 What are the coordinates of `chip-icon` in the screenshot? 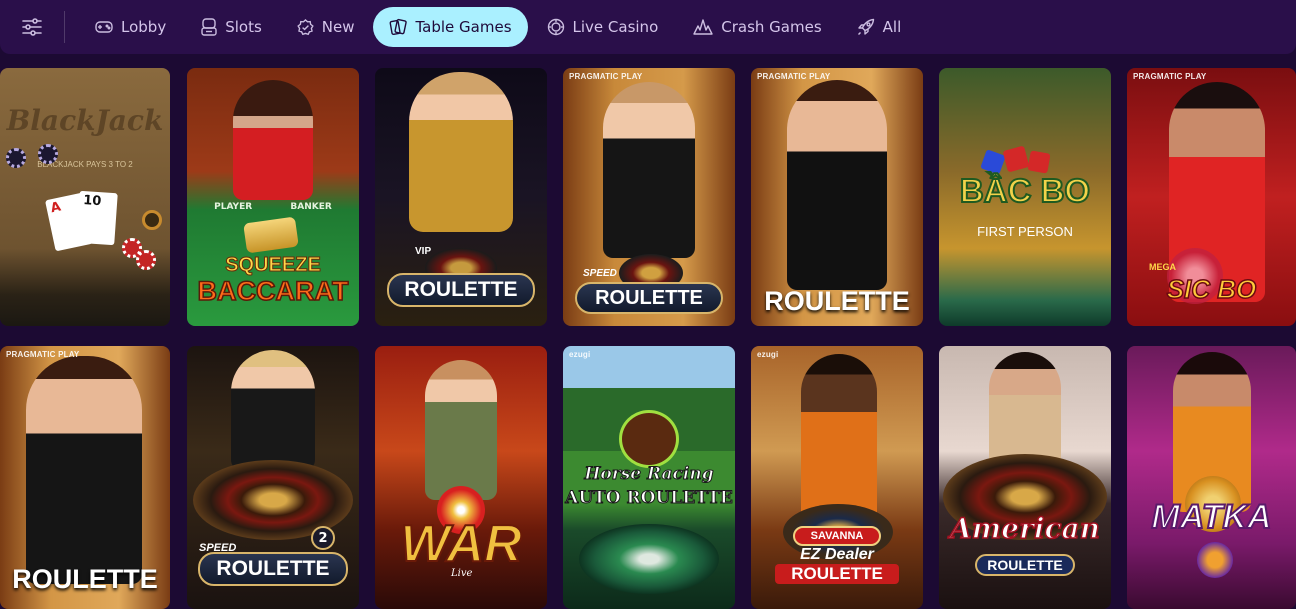 It's located at (555, 27).